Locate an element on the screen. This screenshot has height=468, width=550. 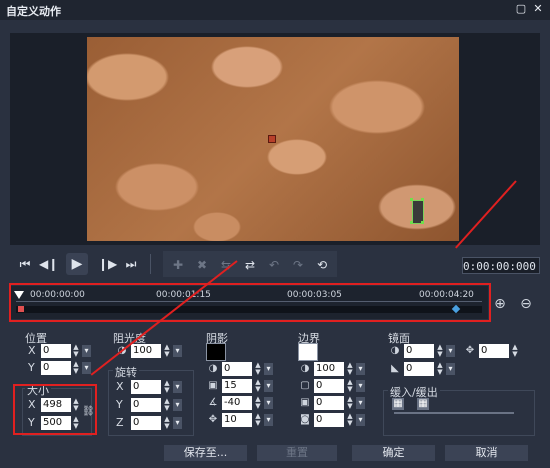
previous-frame-icon: ◀❙ is located at coordinates (48, 264).